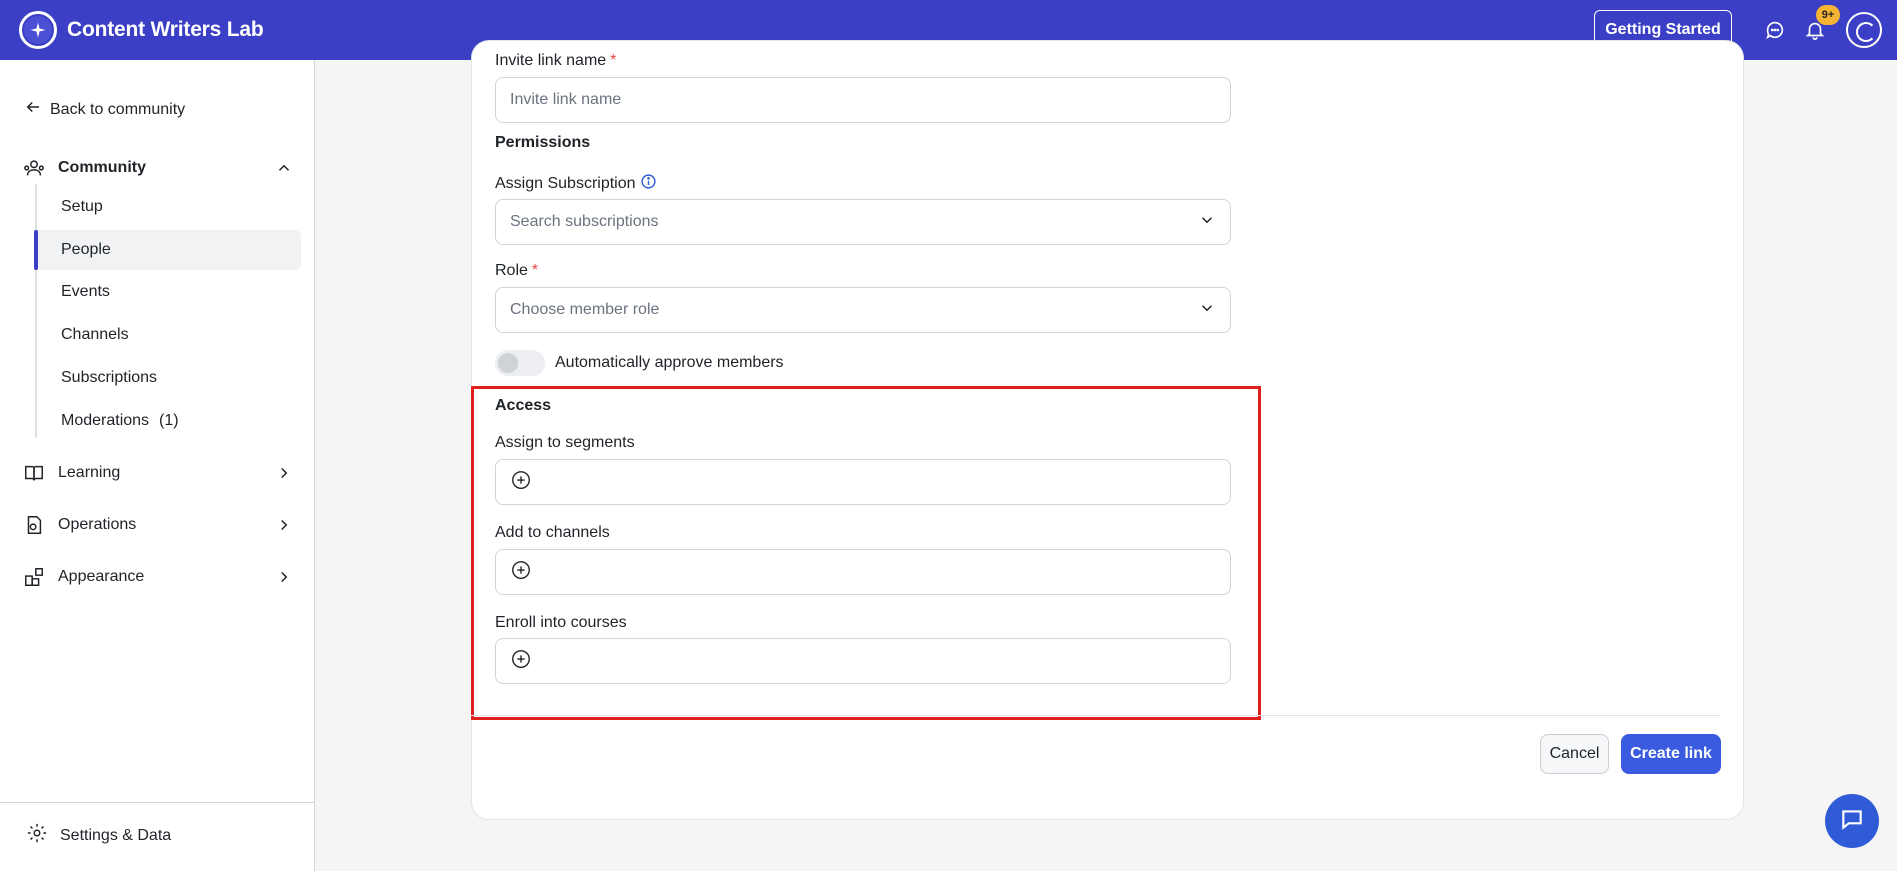 The width and height of the screenshot is (1897, 871). What do you see at coordinates (118, 109) in the screenshot?
I see `back-link-label: Back to community` at bounding box center [118, 109].